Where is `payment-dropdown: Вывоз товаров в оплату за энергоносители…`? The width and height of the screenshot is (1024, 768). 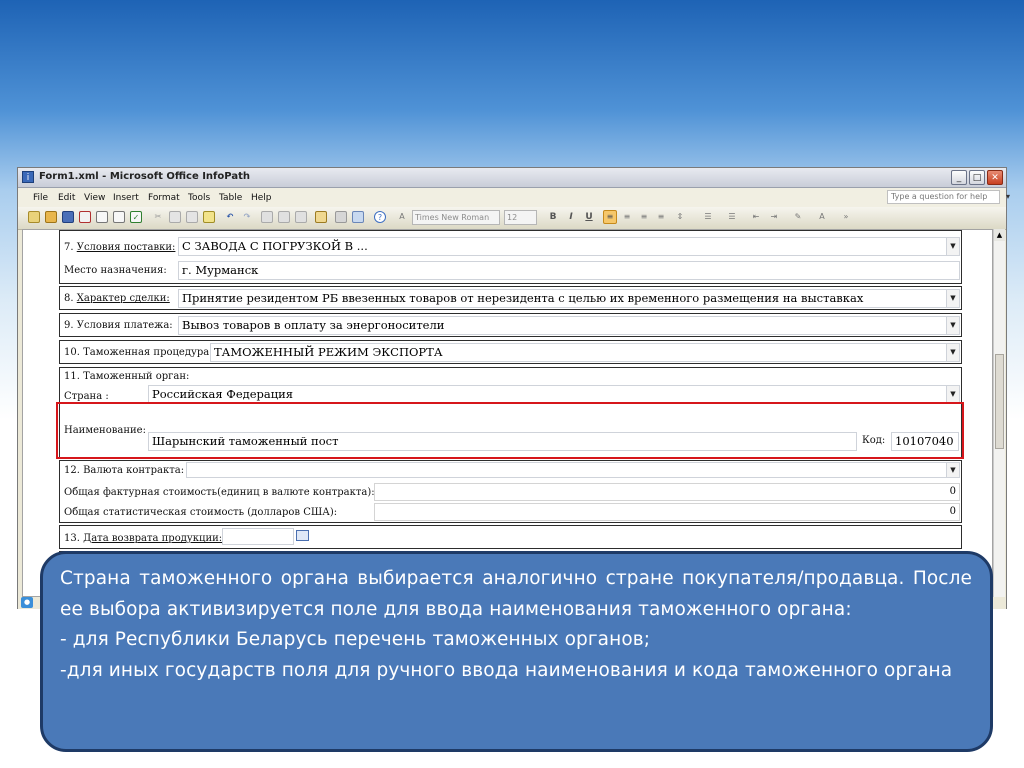 payment-dropdown: Вывоз товаров в оплату за энергоносители… is located at coordinates (569, 325).